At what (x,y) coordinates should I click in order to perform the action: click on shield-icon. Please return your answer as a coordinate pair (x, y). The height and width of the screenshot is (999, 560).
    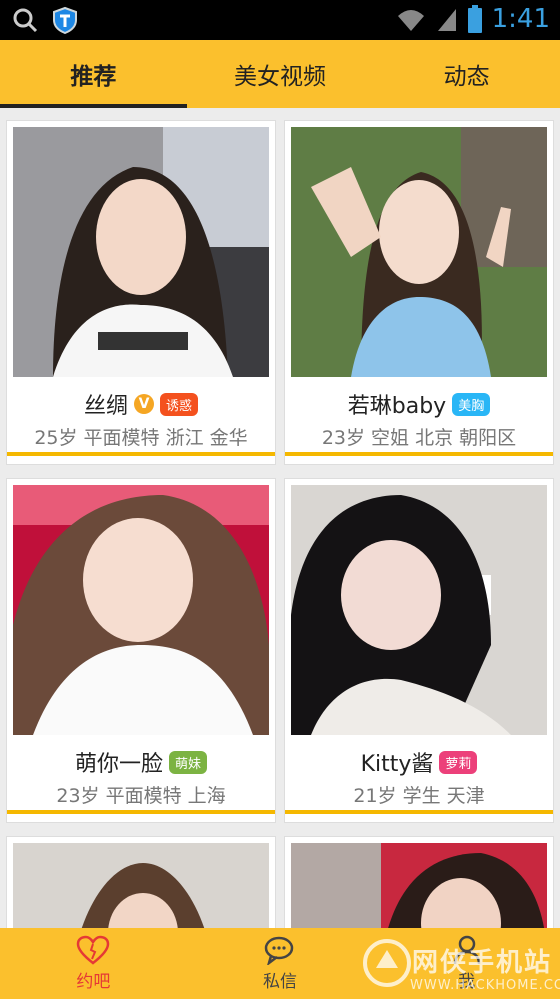
    Looking at the image, I should click on (65, 20).